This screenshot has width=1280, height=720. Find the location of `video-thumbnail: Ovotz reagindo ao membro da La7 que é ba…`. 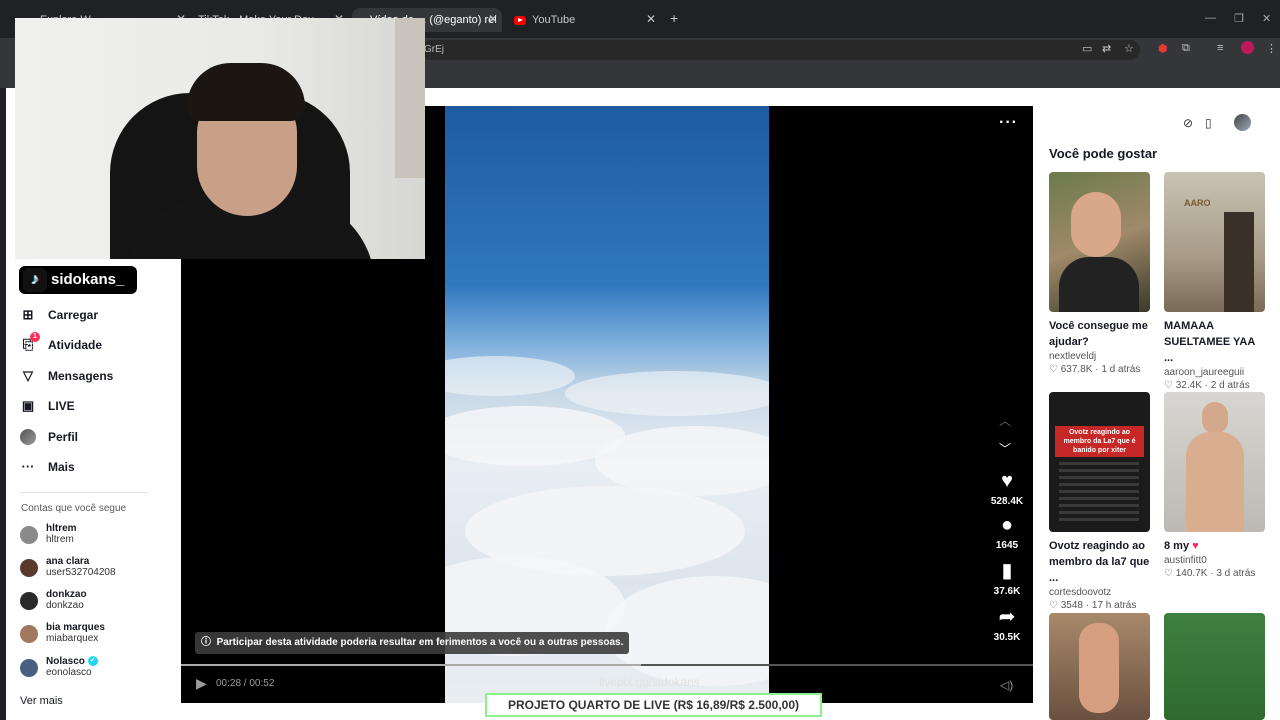

video-thumbnail: Ovotz reagindo ao membro da La7 que é ba… is located at coordinates (1099, 462).